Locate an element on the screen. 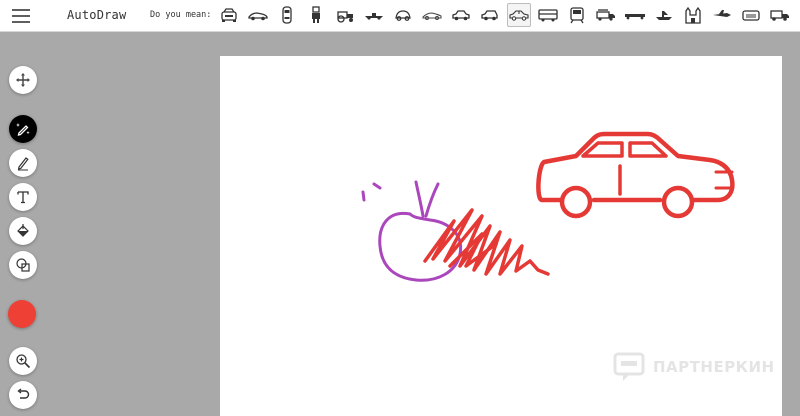 The height and width of the screenshot is (416, 800). sports-car-icon is located at coordinates (432, 15).